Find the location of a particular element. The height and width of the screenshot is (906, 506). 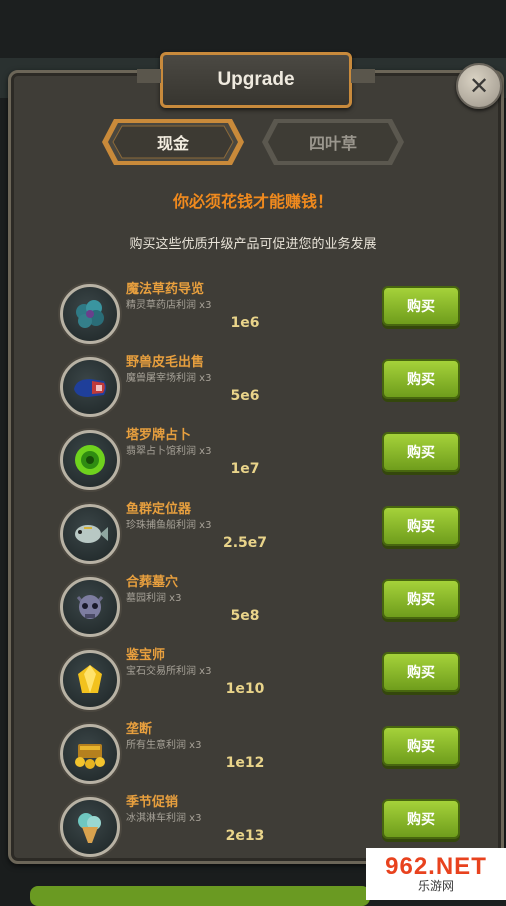

upgrade-desc: 冰淇淋车利润 x3 is located at coordinates (164, 818).